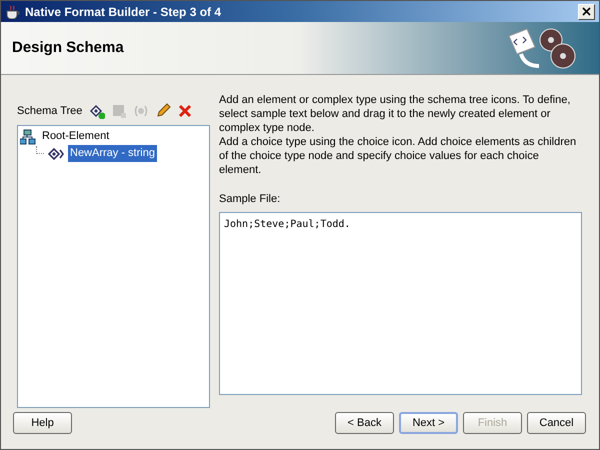 The height and width of the screenshot is (450, 600). What do you see at coordinates (398, 156) in the screenshot?
I see `instruction-text: Add a choice type using the choice icon. Add choice elements as children of the choice type node and specify choice values for each choice element.` at bounding box center [398, 156].